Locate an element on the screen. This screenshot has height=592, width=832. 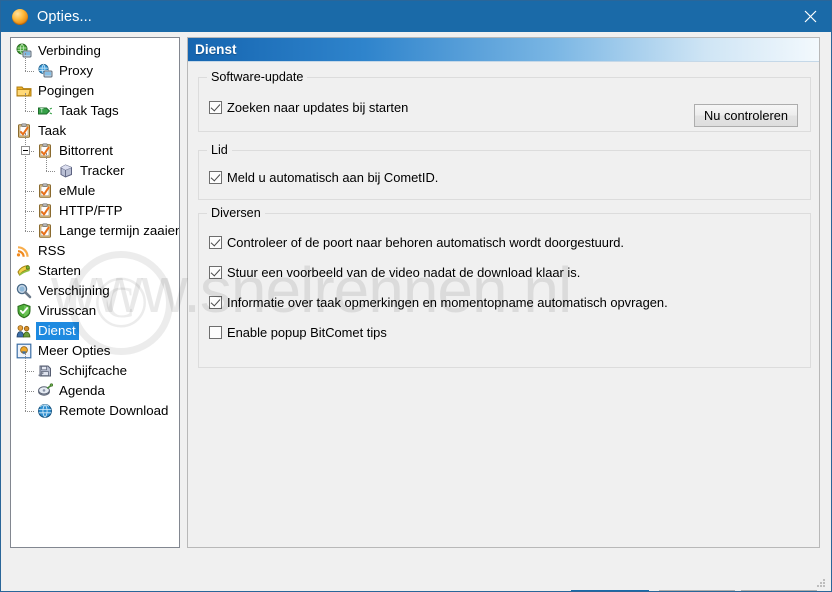
folder-icon is located at coordinates (24, 91).